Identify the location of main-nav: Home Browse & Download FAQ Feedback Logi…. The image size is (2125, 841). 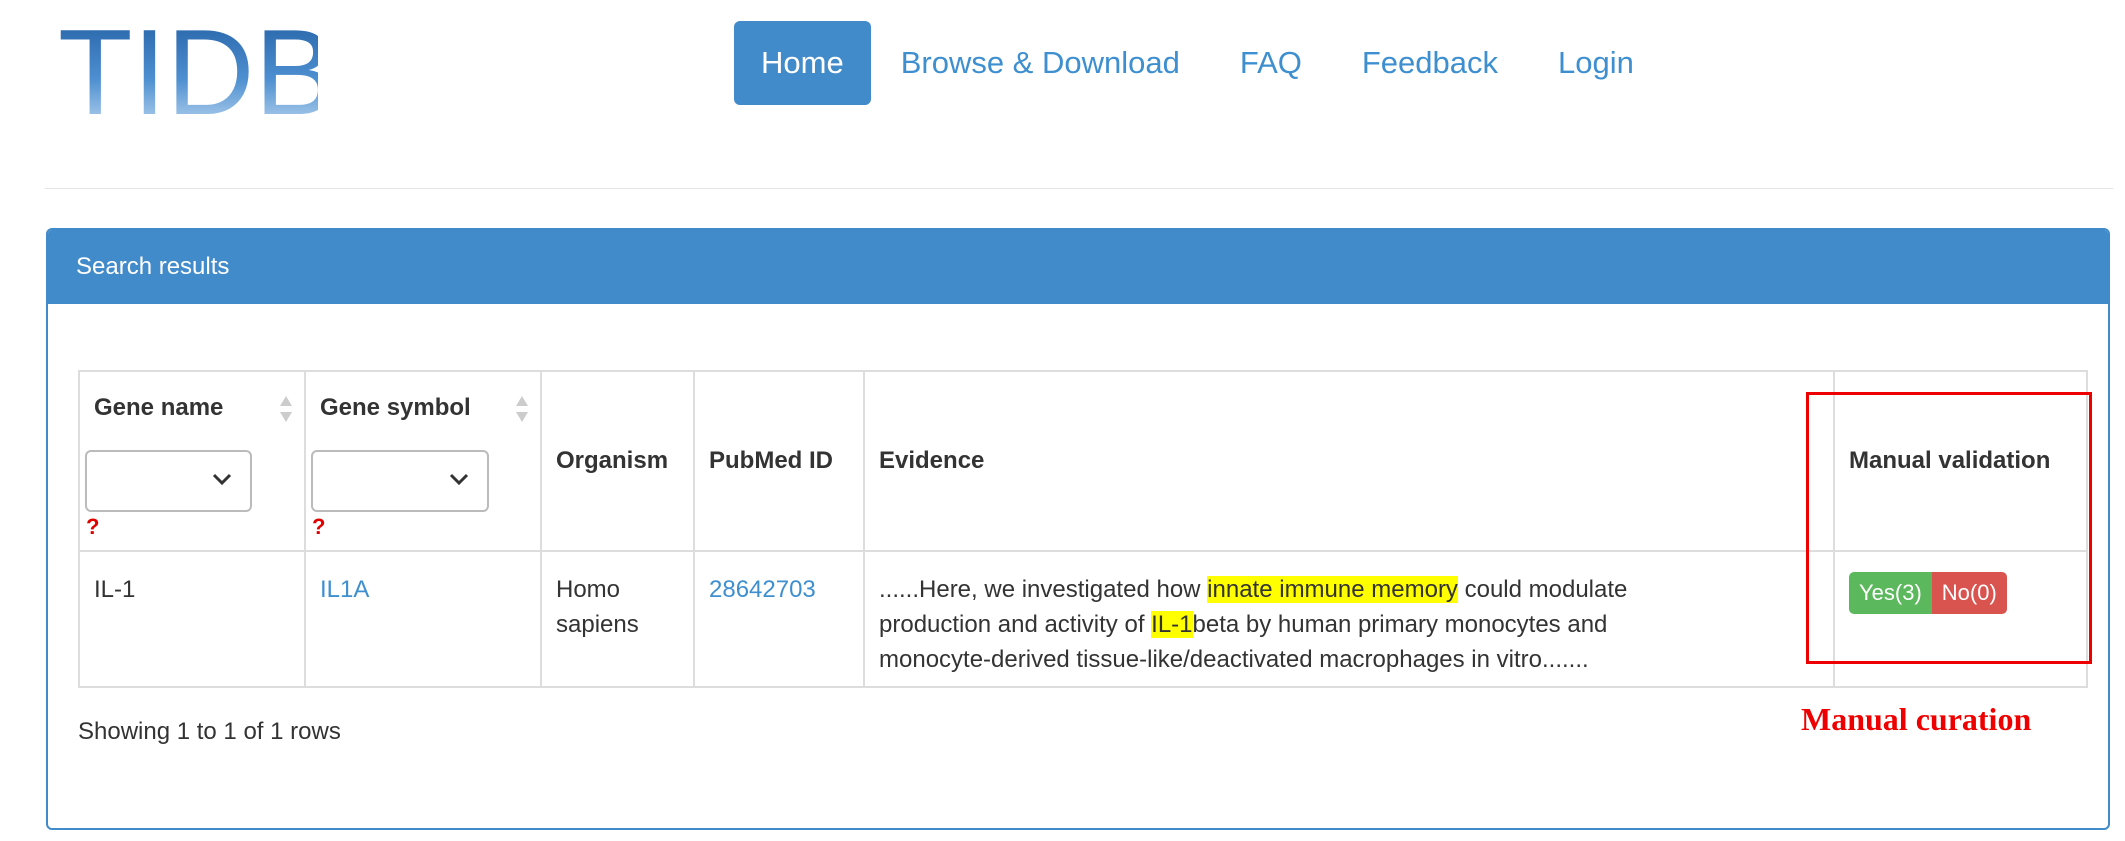
(1199, 63).